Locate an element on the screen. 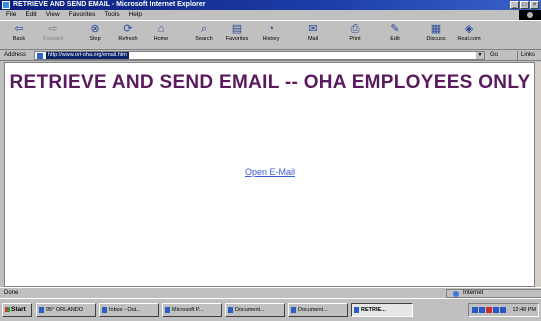 The width and height of the screenshot is (541, 321). address-url: http://www.orl-oha.org/email.htm is located at coordinates (87, 55).